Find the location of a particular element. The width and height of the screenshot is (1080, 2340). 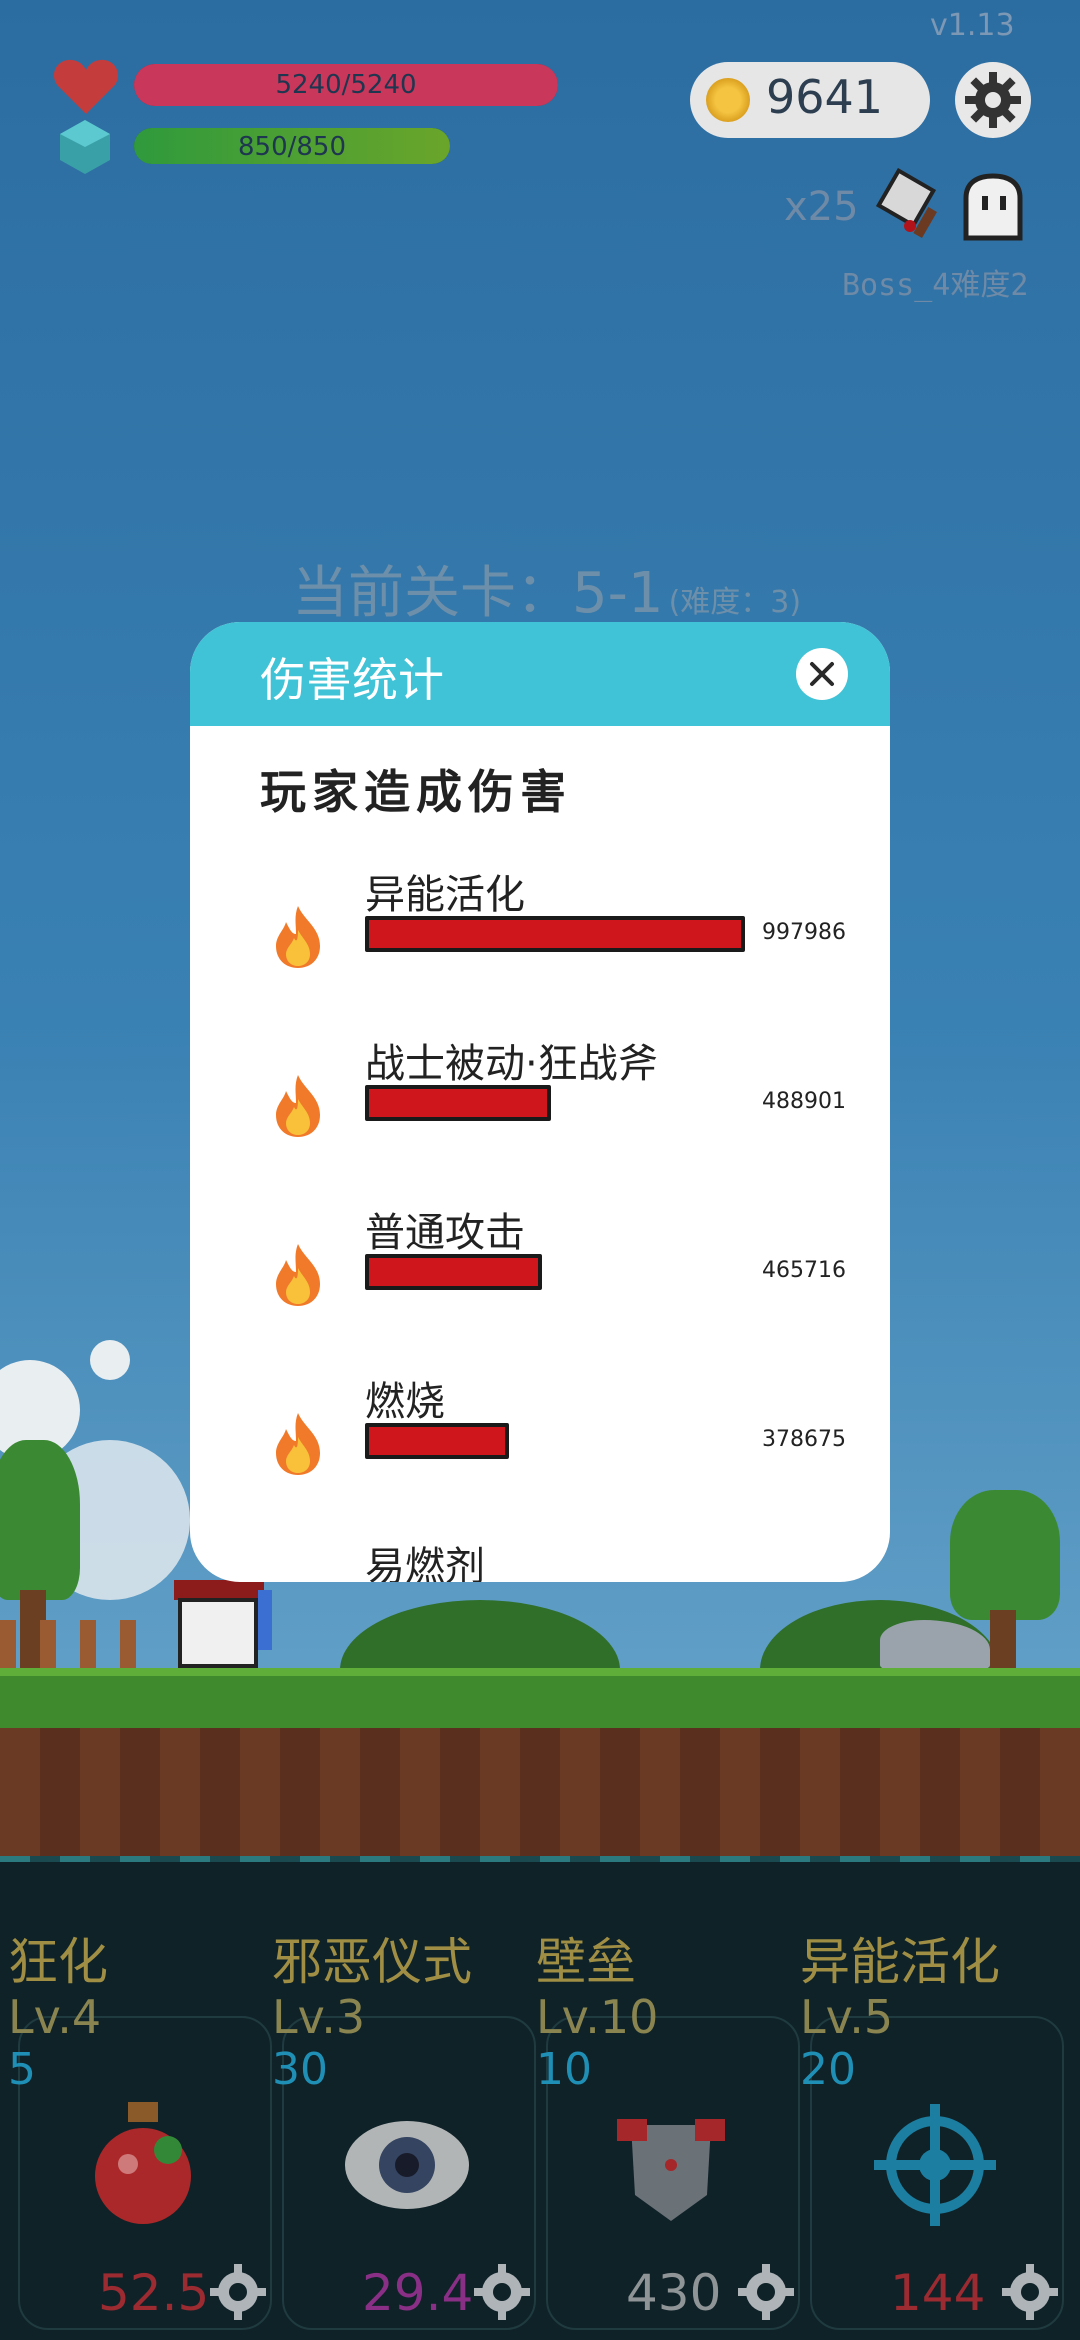

skill-level: Lv.3 is located at coordinates (319, 2017).